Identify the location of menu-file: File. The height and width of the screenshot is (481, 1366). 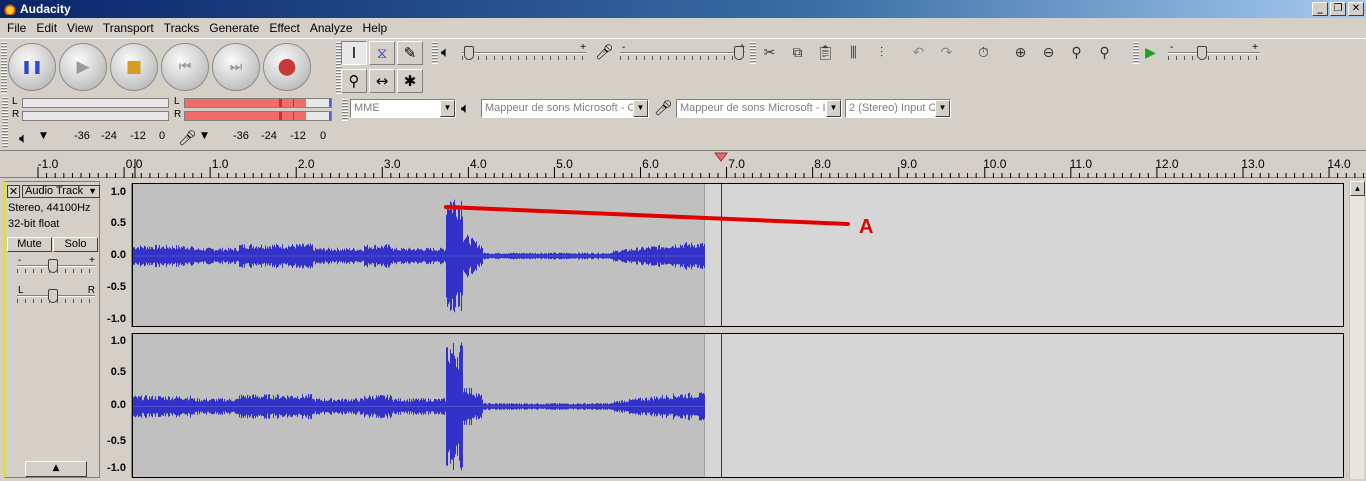
(16, 28).